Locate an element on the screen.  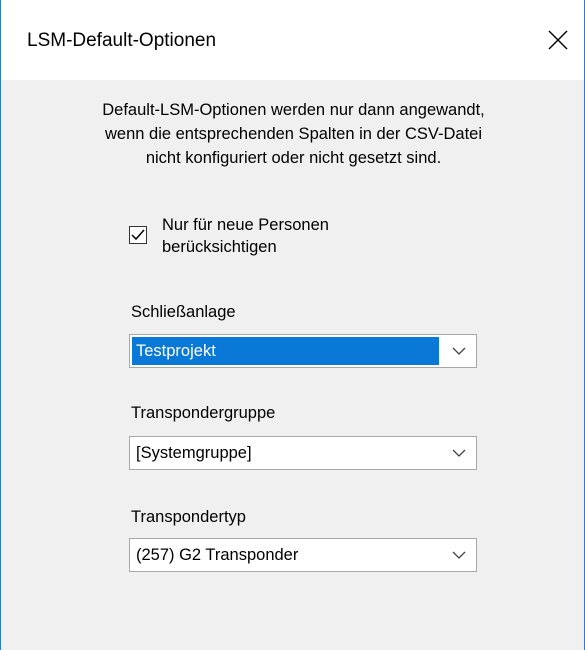
new-persons-only-option: Nur für neue Personen berücksichtigen is located at coordinates (259, 239).